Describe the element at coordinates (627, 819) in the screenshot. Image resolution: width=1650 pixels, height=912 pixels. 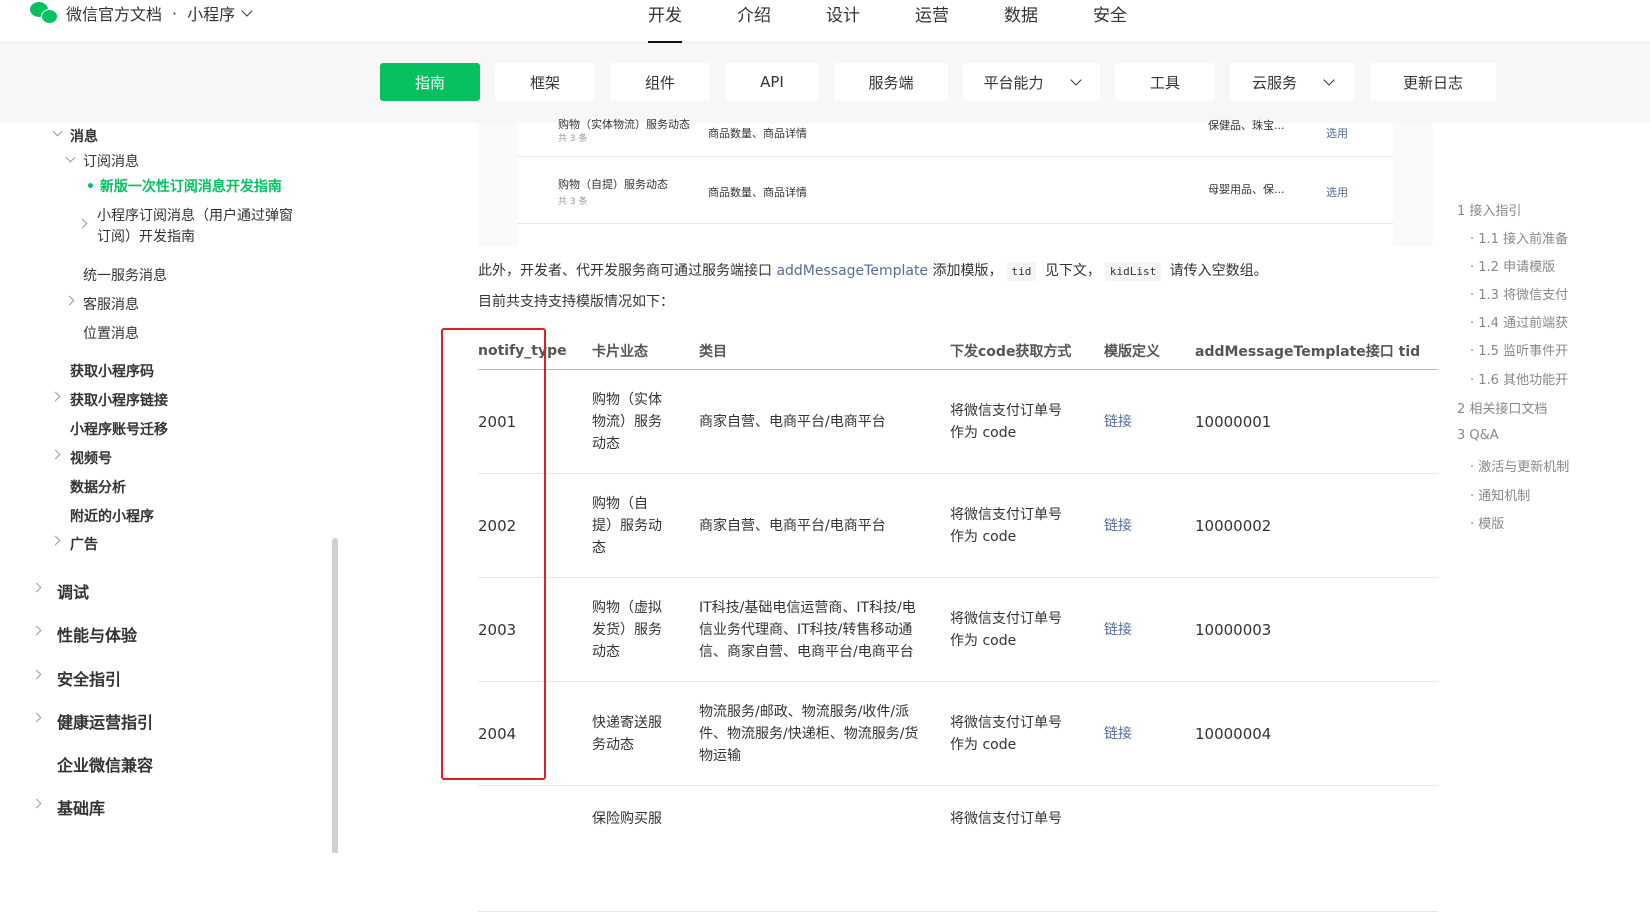
I see `biz-line: 保险购买服` at that location.